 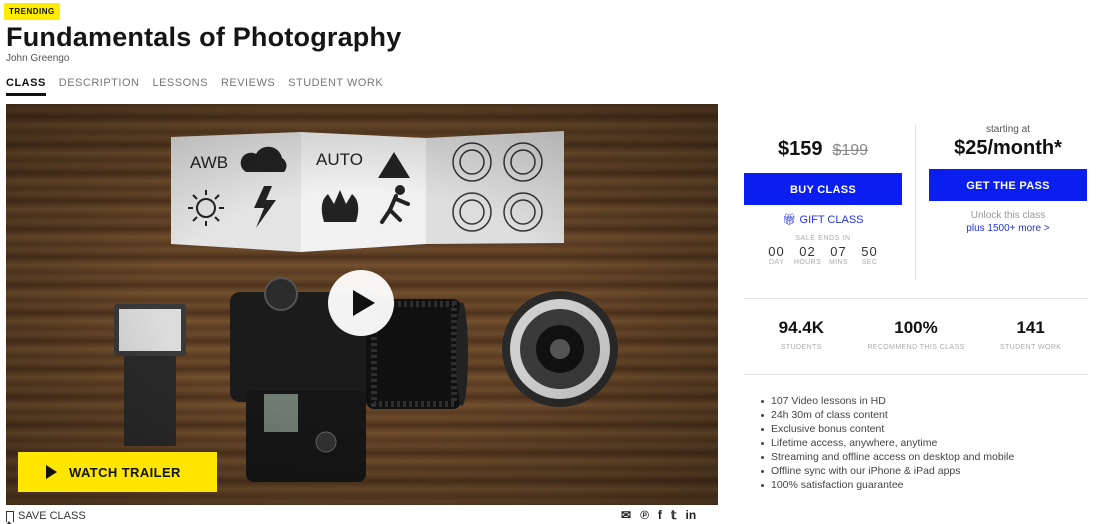 What do you see at coordinates (823, 238) in the screenshot?
I see `sale-ends-label: SALE ENDS IN` at bounding box center [823, 238].